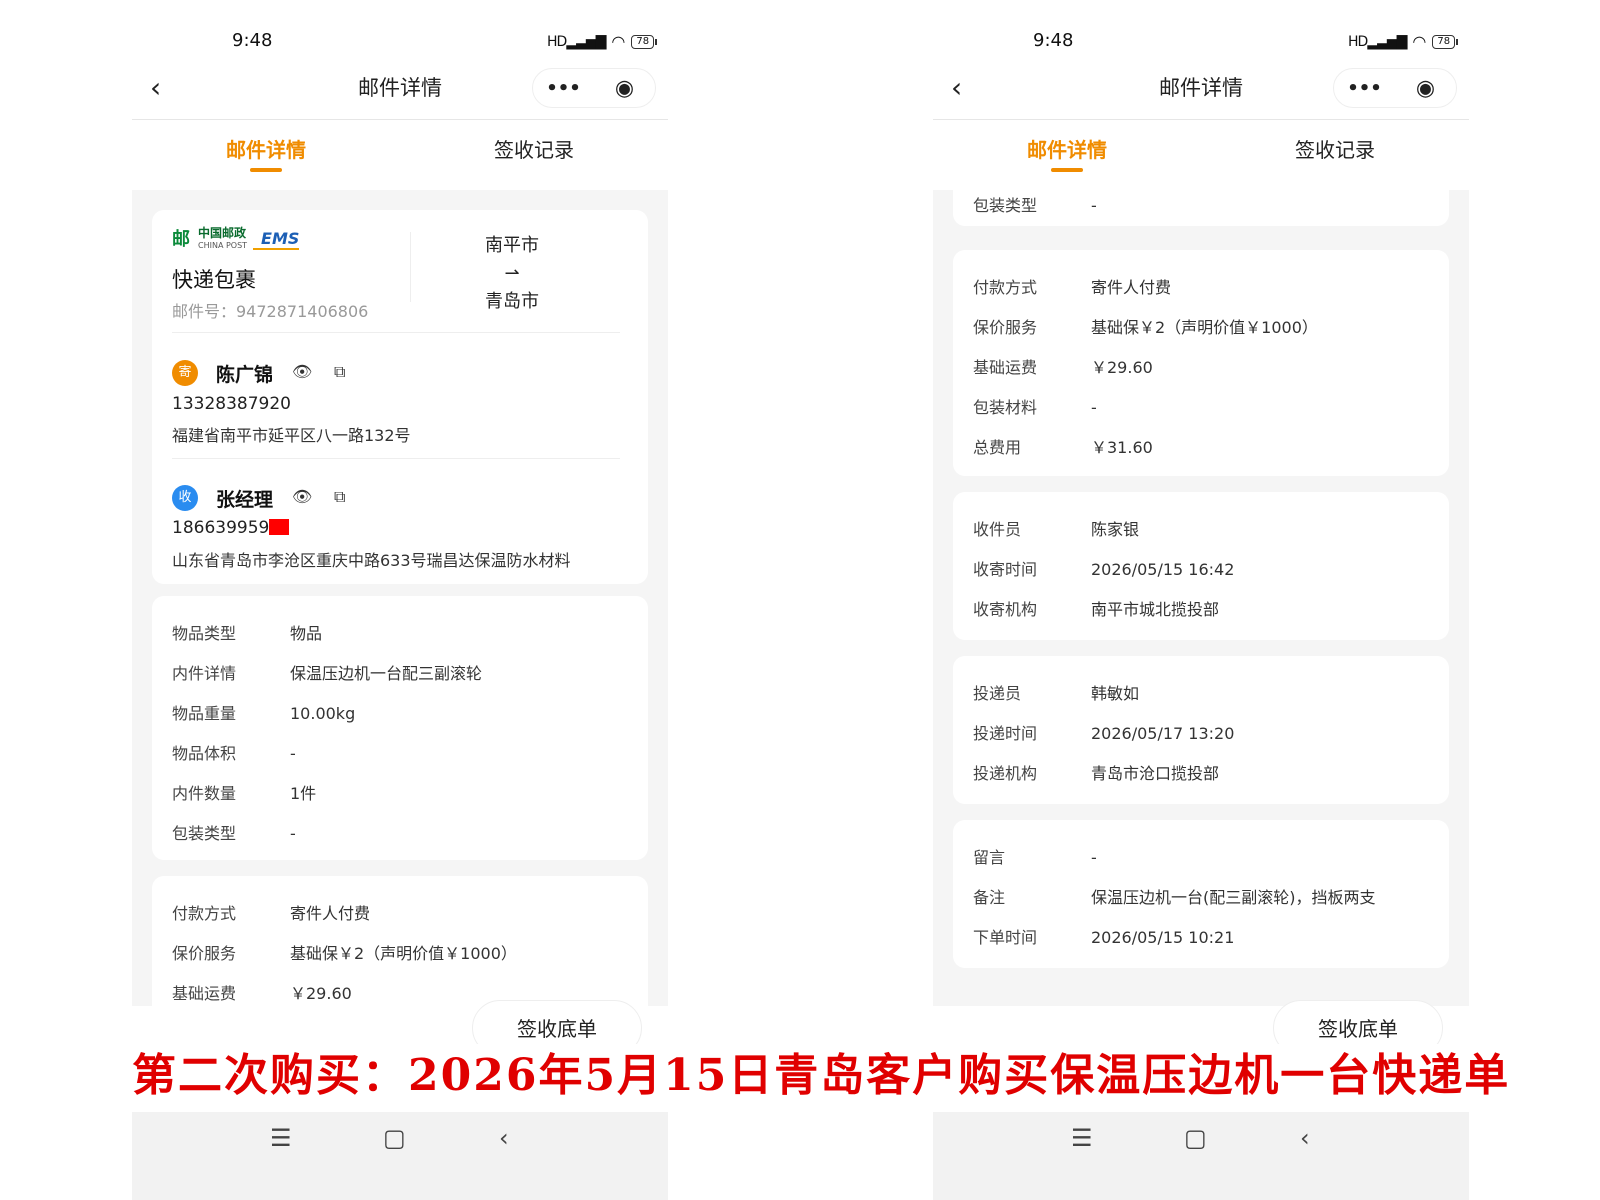  Describe the element at coordinates (291, 435) in the screenshot. I see `sender-address: 福建省南平市延平区八一路132号` at that location.